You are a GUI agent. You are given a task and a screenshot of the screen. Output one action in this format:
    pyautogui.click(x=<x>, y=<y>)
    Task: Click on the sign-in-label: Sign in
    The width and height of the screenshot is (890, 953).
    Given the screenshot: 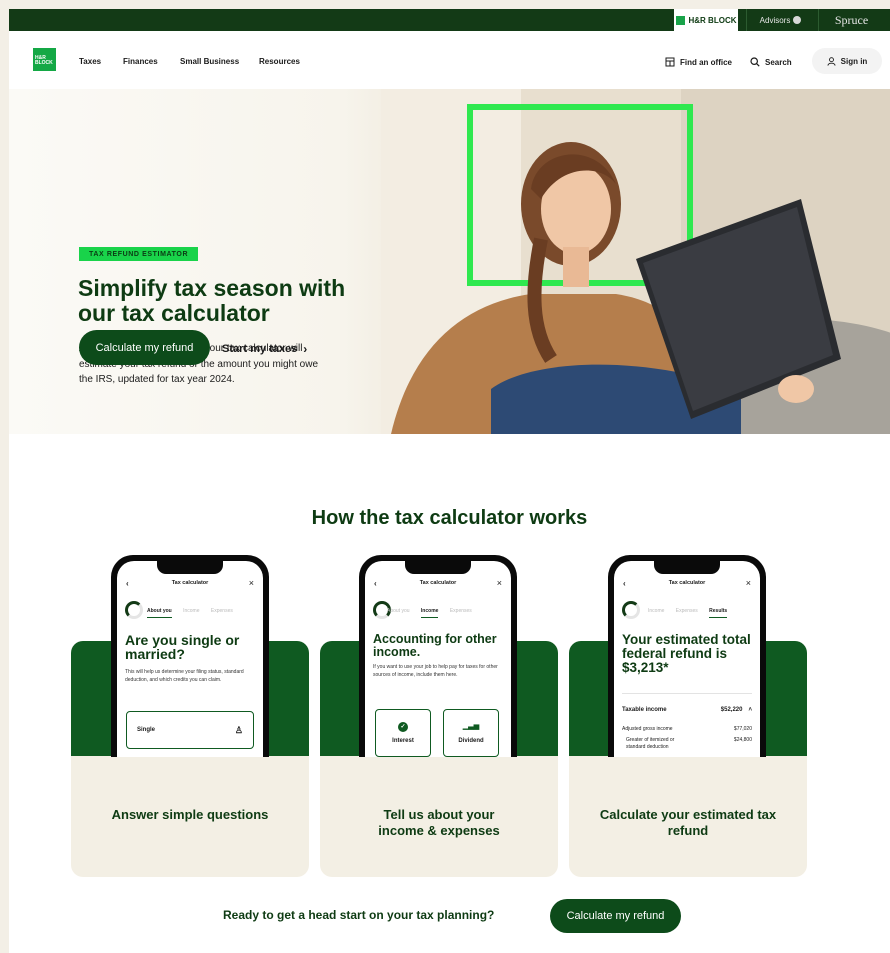 What is the action you would take?
    pyautogui.click(x=854, y=61)
    